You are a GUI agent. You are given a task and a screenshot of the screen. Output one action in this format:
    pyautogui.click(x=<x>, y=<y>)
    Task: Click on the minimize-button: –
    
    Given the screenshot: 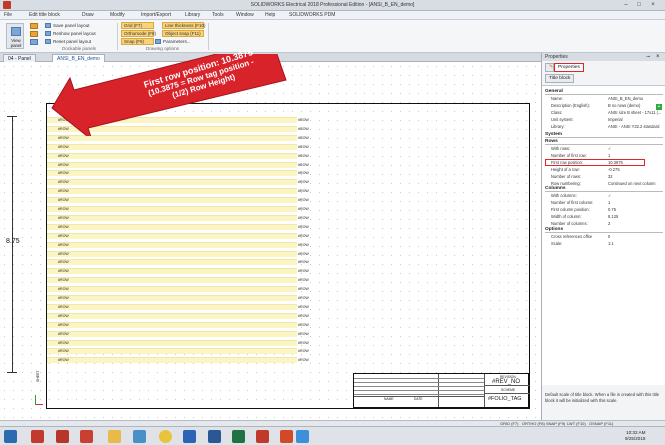 What is the action you would take?
    pyautogui.click(x=626, y=5)
    